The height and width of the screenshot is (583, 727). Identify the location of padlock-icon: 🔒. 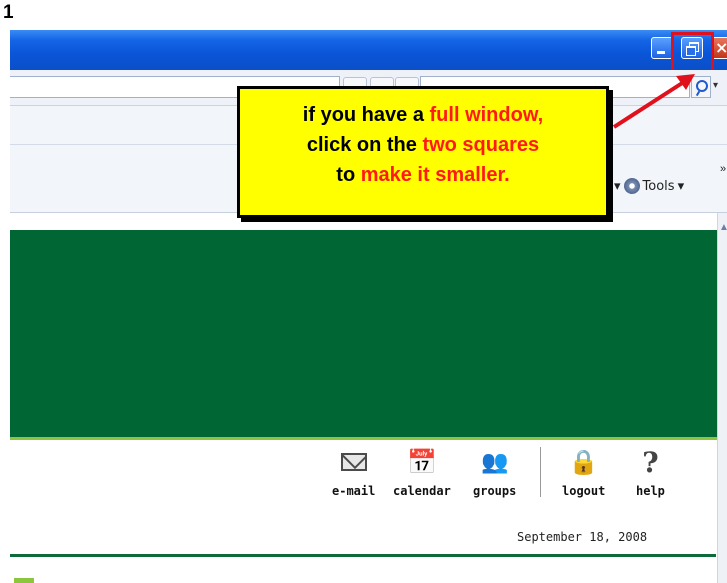
(583, 462).